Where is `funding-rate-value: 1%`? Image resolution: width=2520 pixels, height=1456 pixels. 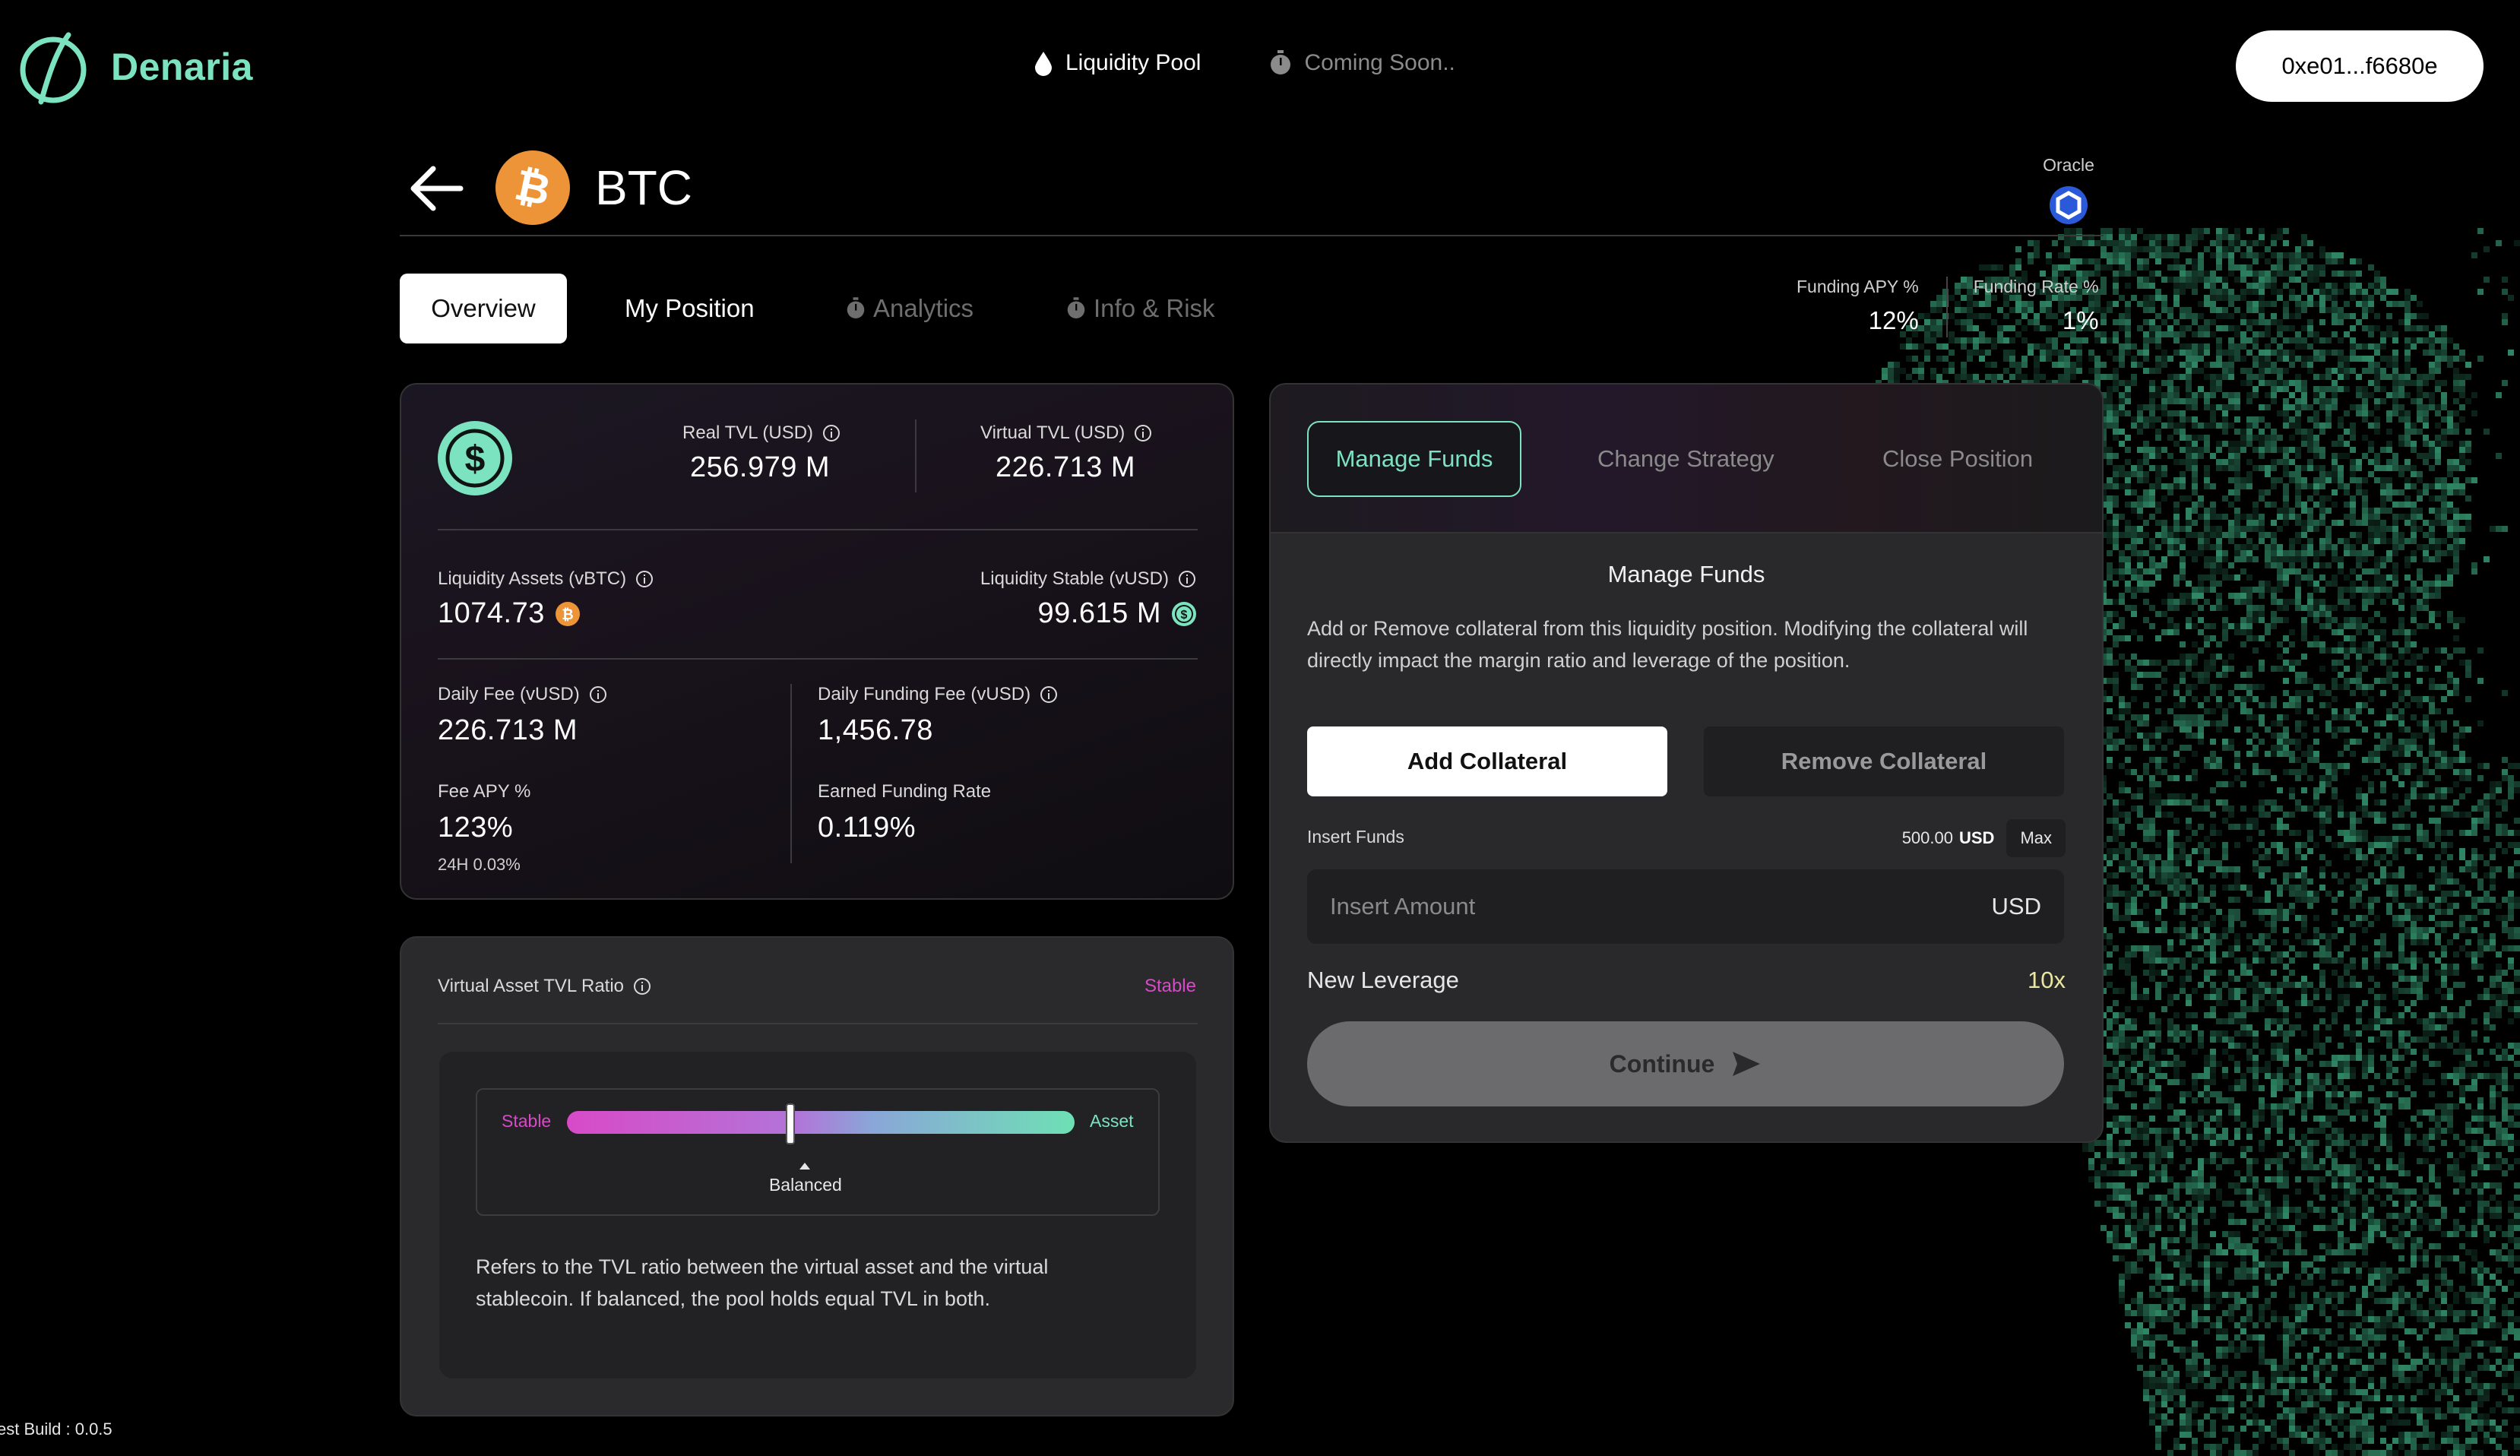 funding-rate-value: 1% is located at coordinates (2080, 320).